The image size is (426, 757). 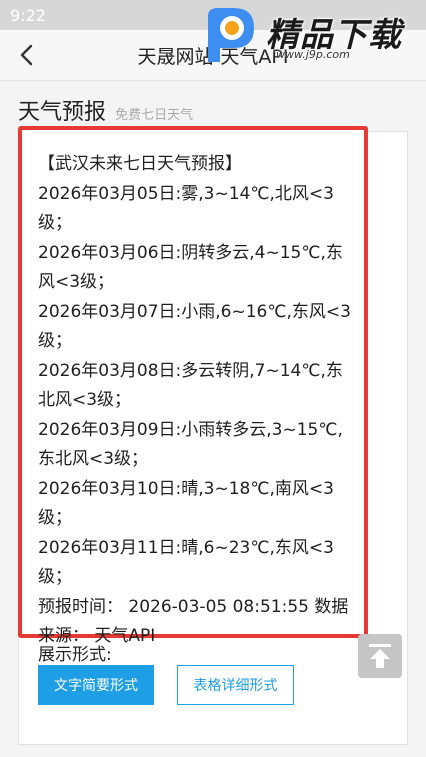 I want to click on forecast-day: 2026年03月05日:雾,3~14℃,北风<3级；, so click(x=186, y=208).